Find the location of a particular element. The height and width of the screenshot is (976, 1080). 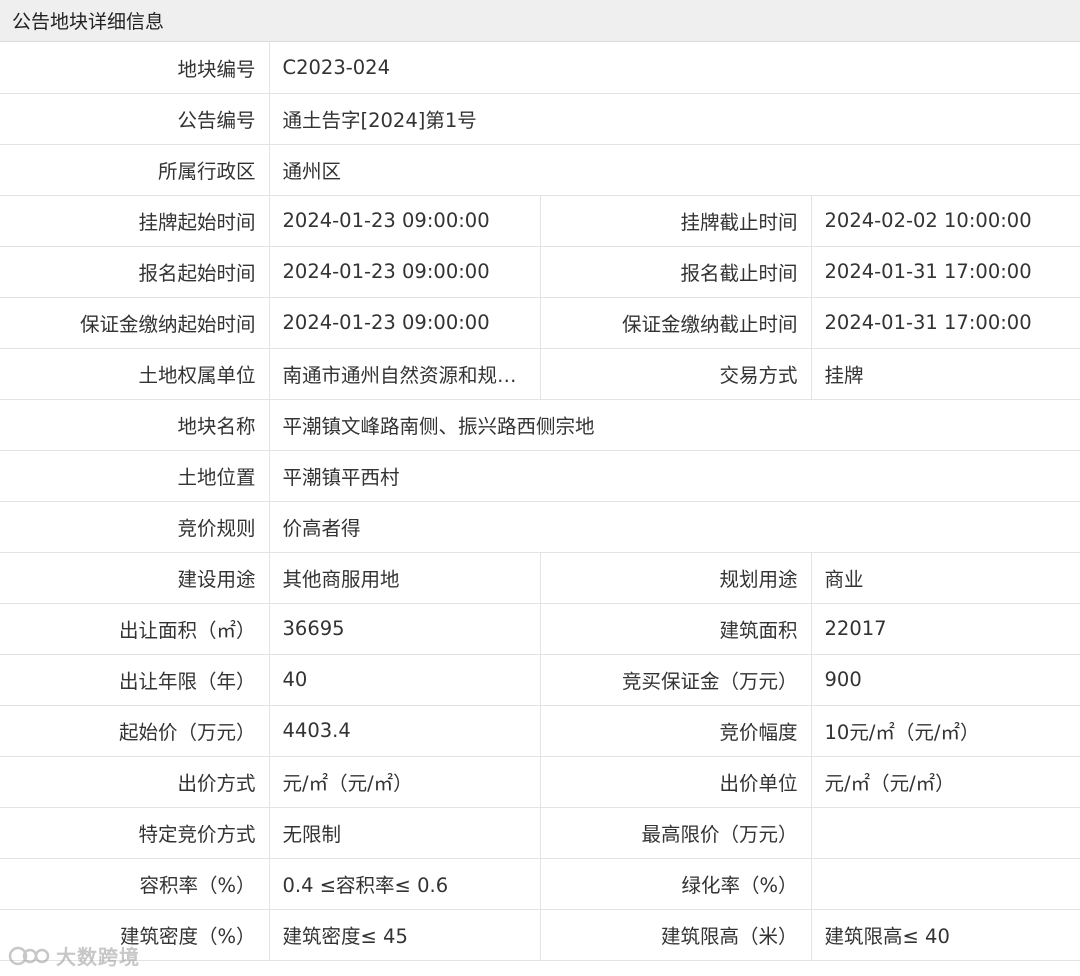

detail-row: 容积率（%） 0.4 ≤容积率≤ 0.6 绿化率（%） is located at coordinates (540, 884).